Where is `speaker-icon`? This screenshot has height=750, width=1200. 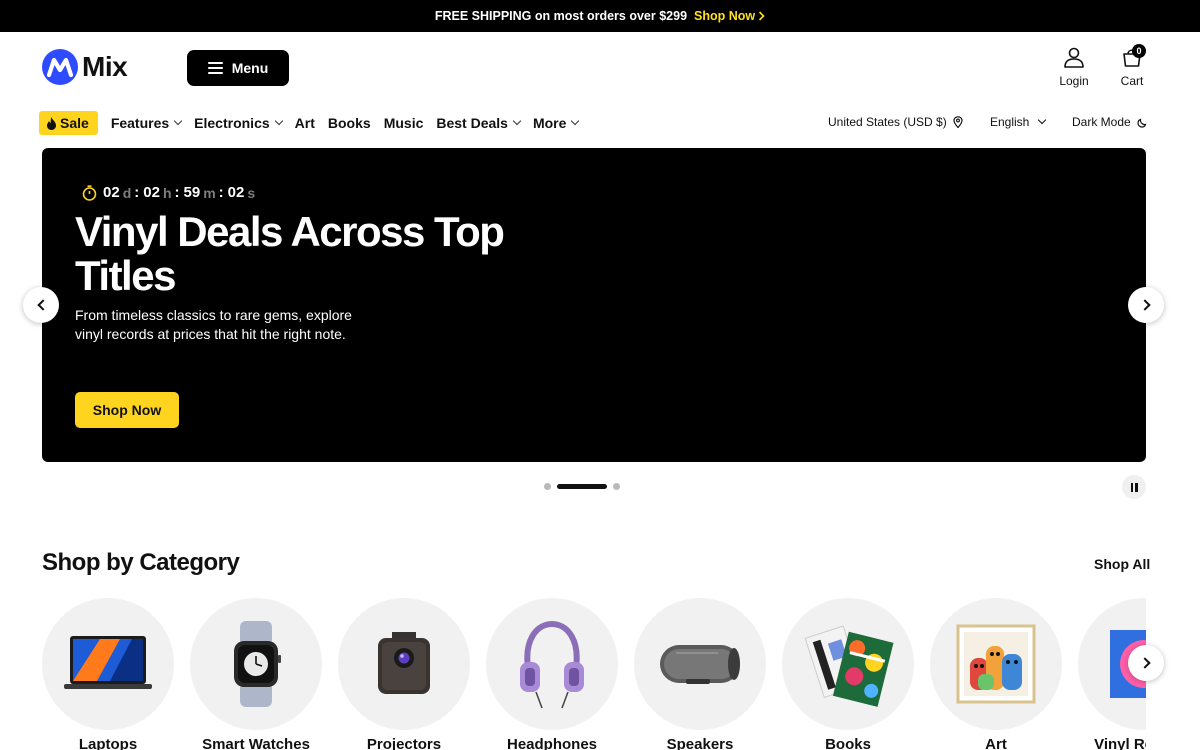 speaker-icon is located at coordinates (700, 664).